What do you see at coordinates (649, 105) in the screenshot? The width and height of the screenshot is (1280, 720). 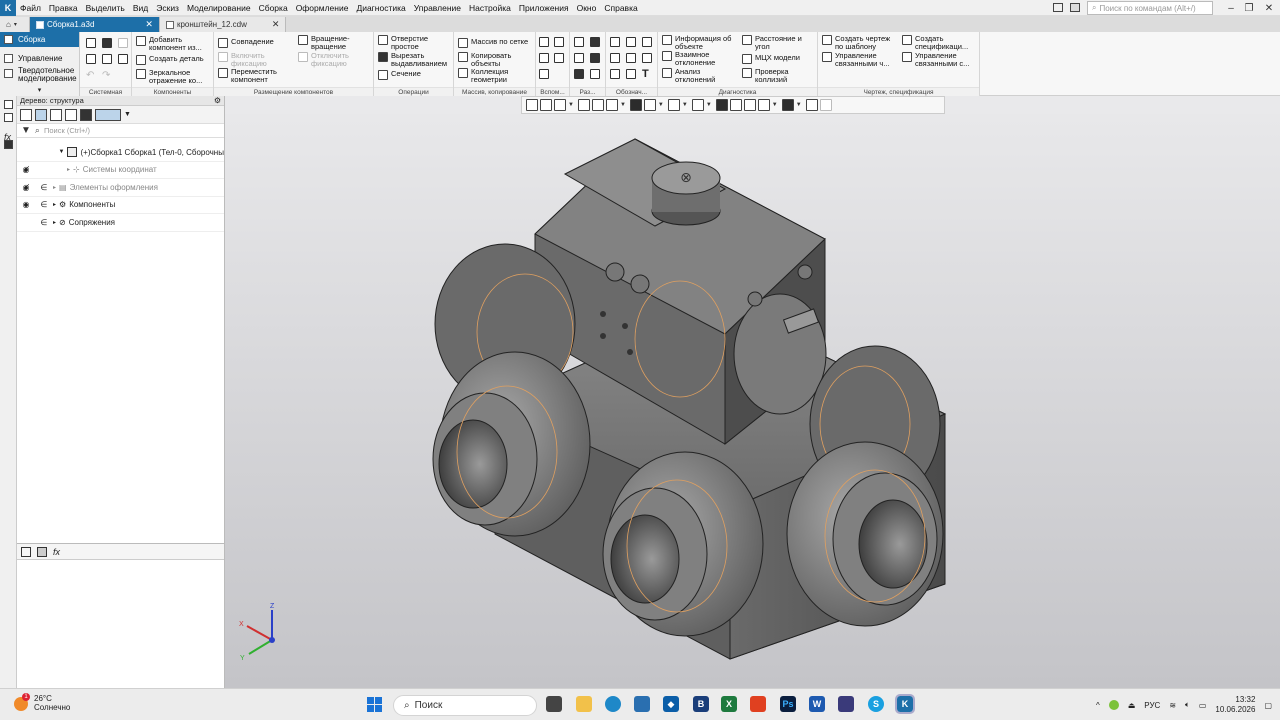 I see `display-mode-icon` at bounding box center [649, 105].